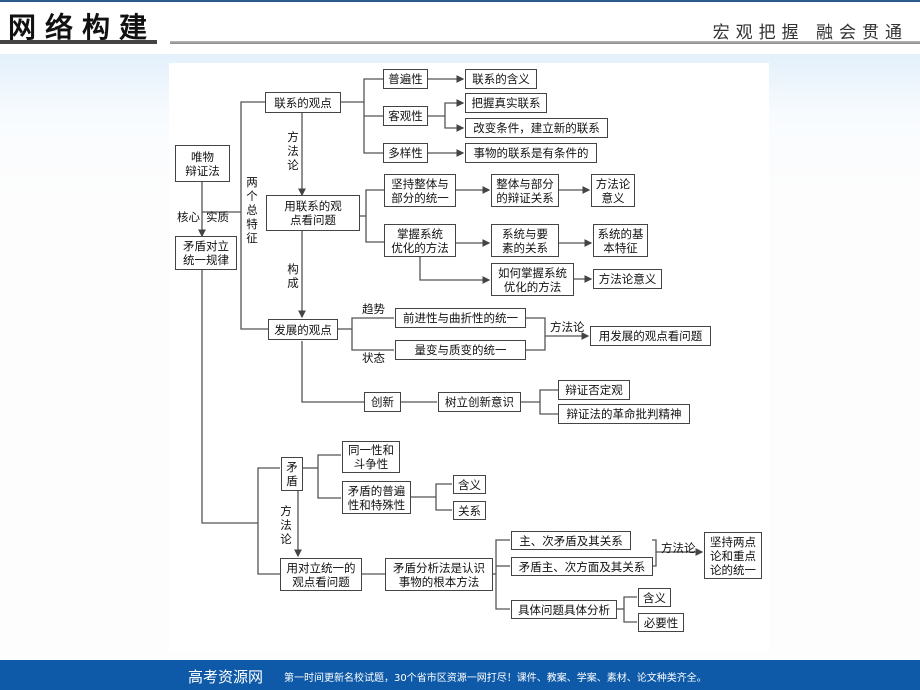 Image resolution: width=920 pixels, height=690 pixels. Describe the element at coordinates (405, 116) in the screenshot. I see `node-objectivity: 客观性` at that location.